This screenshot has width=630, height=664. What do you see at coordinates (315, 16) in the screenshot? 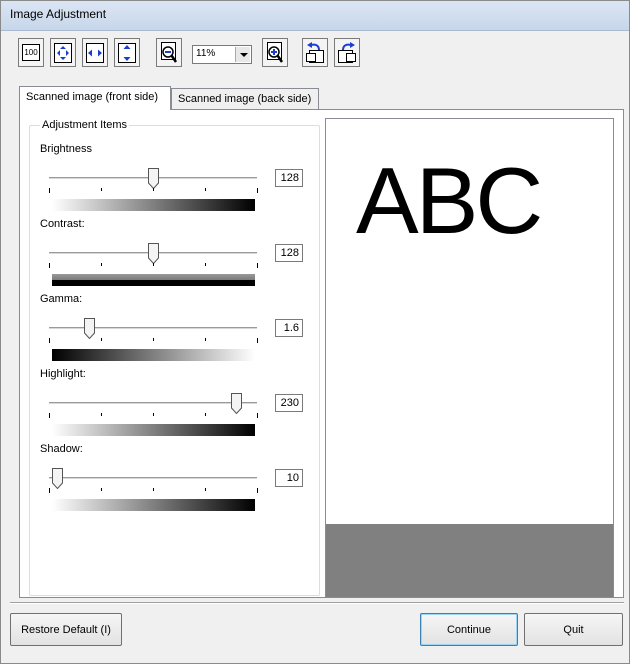
I see `title-bar: Image Adjustment` at bounding box center [315, 16].